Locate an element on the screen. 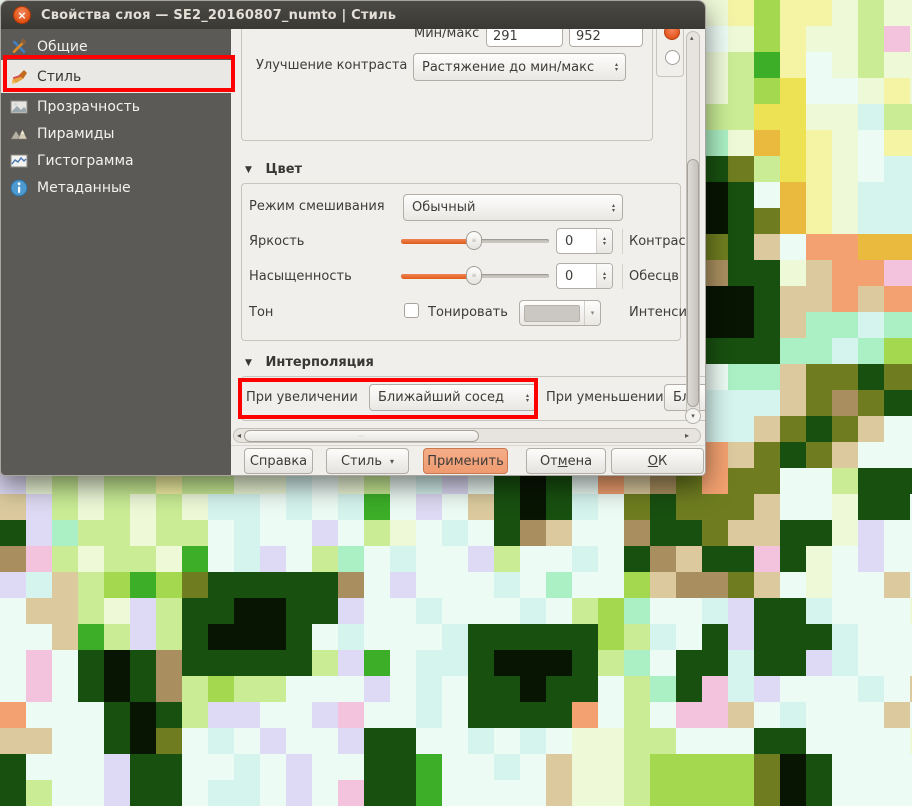 The height and width of the screenshot is (806, 912). scroll-down-icon: ▾ is located at coordinates (693, 416).